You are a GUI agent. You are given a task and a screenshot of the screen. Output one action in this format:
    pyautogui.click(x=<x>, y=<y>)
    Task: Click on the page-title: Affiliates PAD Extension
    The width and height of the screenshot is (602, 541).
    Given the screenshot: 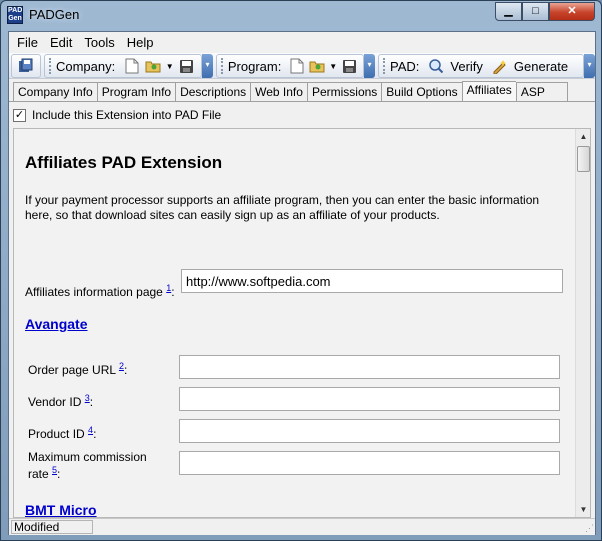 What is the action you would take?
    pyautogui.click(x=124, y=162)
    